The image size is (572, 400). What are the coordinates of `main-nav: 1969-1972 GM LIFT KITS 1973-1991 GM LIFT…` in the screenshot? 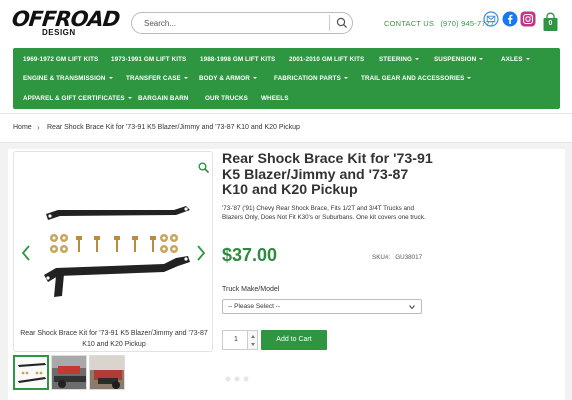 It's located at (286, 78).